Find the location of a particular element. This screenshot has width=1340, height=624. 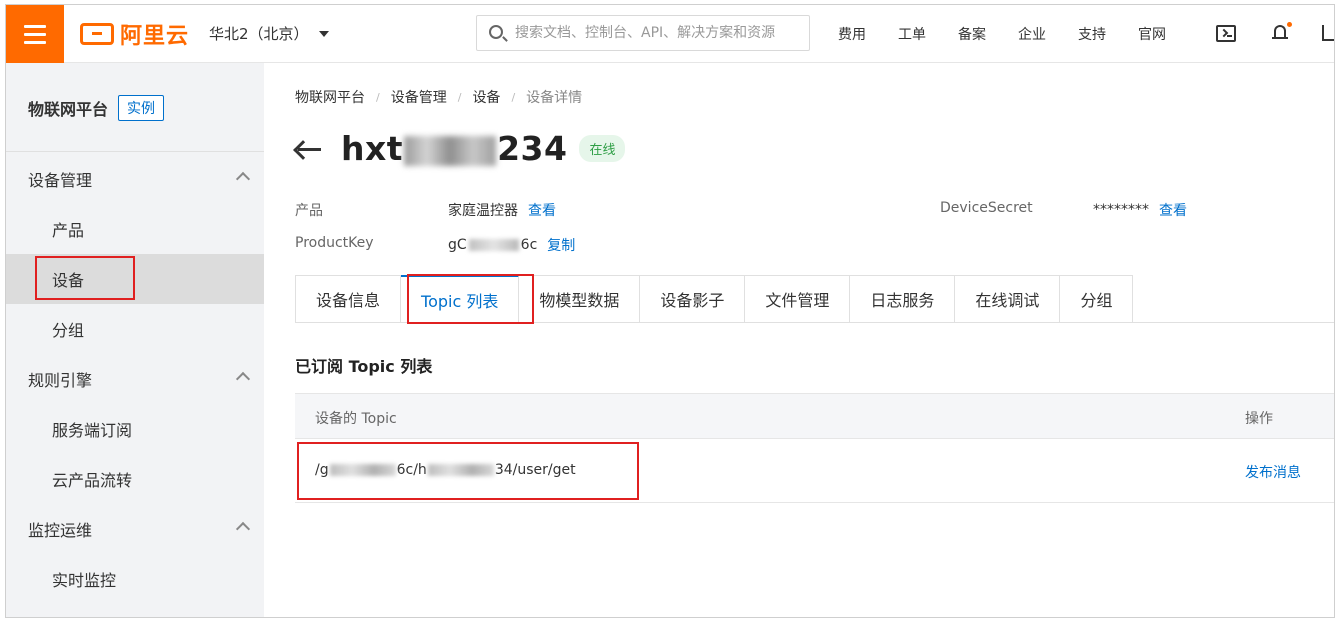

top-bar: 阿里云 华北2（北京） 费用 工单 备案 企业 支持 官网 is located at coordinates (670, 34).